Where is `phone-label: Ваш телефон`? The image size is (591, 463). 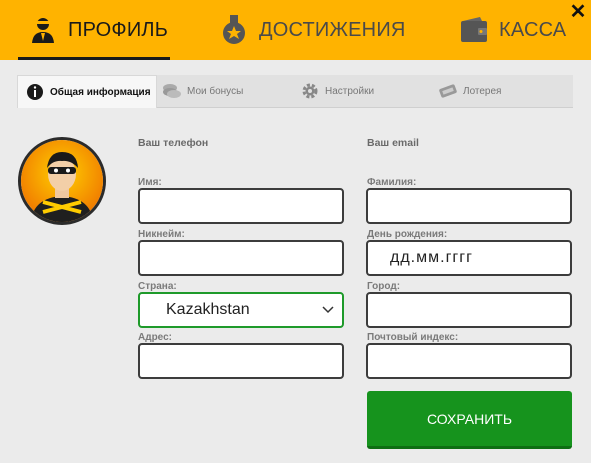 phone-label: Ваш телефон is located at coordinates (173, 143).